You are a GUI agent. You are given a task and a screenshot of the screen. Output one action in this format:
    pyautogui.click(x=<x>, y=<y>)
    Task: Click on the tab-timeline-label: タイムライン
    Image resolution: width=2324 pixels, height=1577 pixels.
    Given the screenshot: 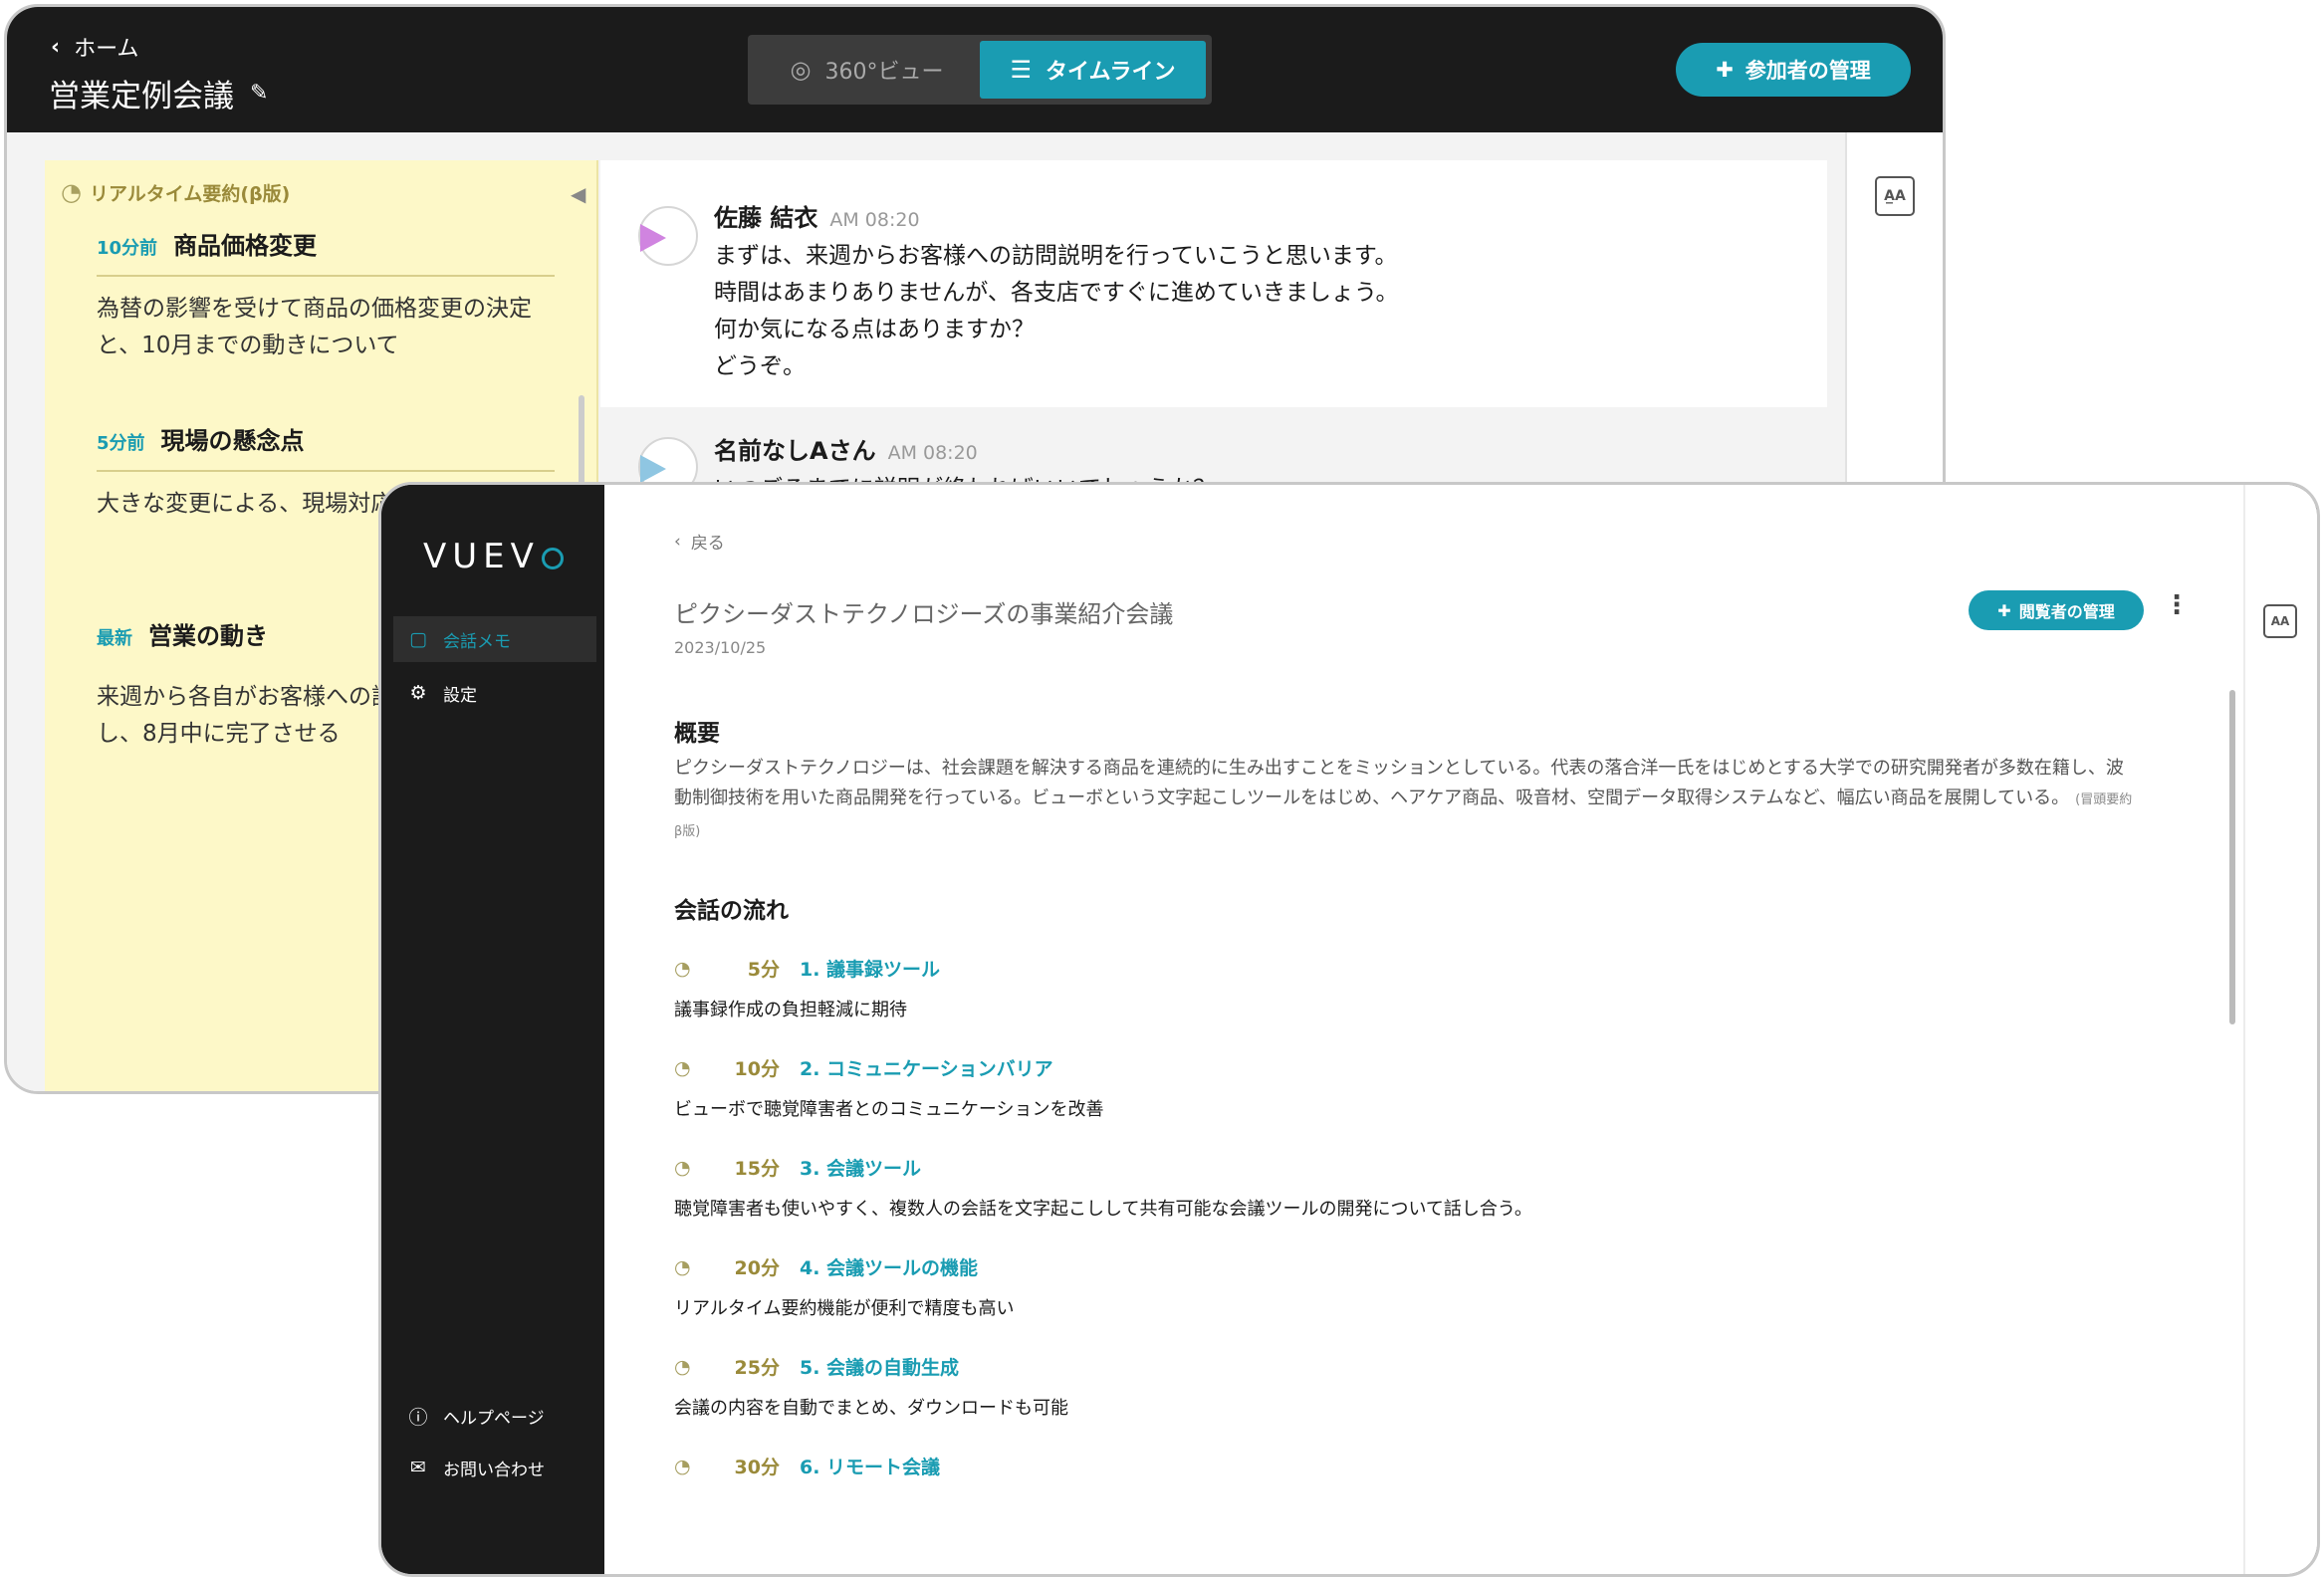 What is the action you would take?
    pyautogui.click(x=1111, y=72)
    